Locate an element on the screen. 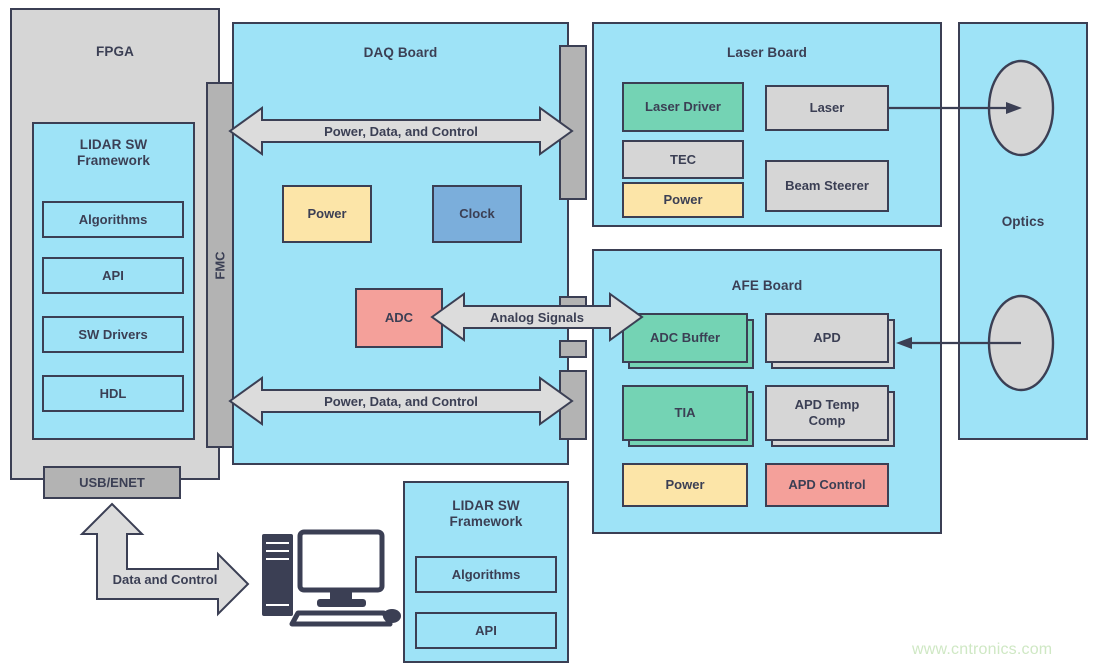 The width and height of the screenshot is (1098, 669). daq-adc-block: ADC is located at coordinates (399, 318).